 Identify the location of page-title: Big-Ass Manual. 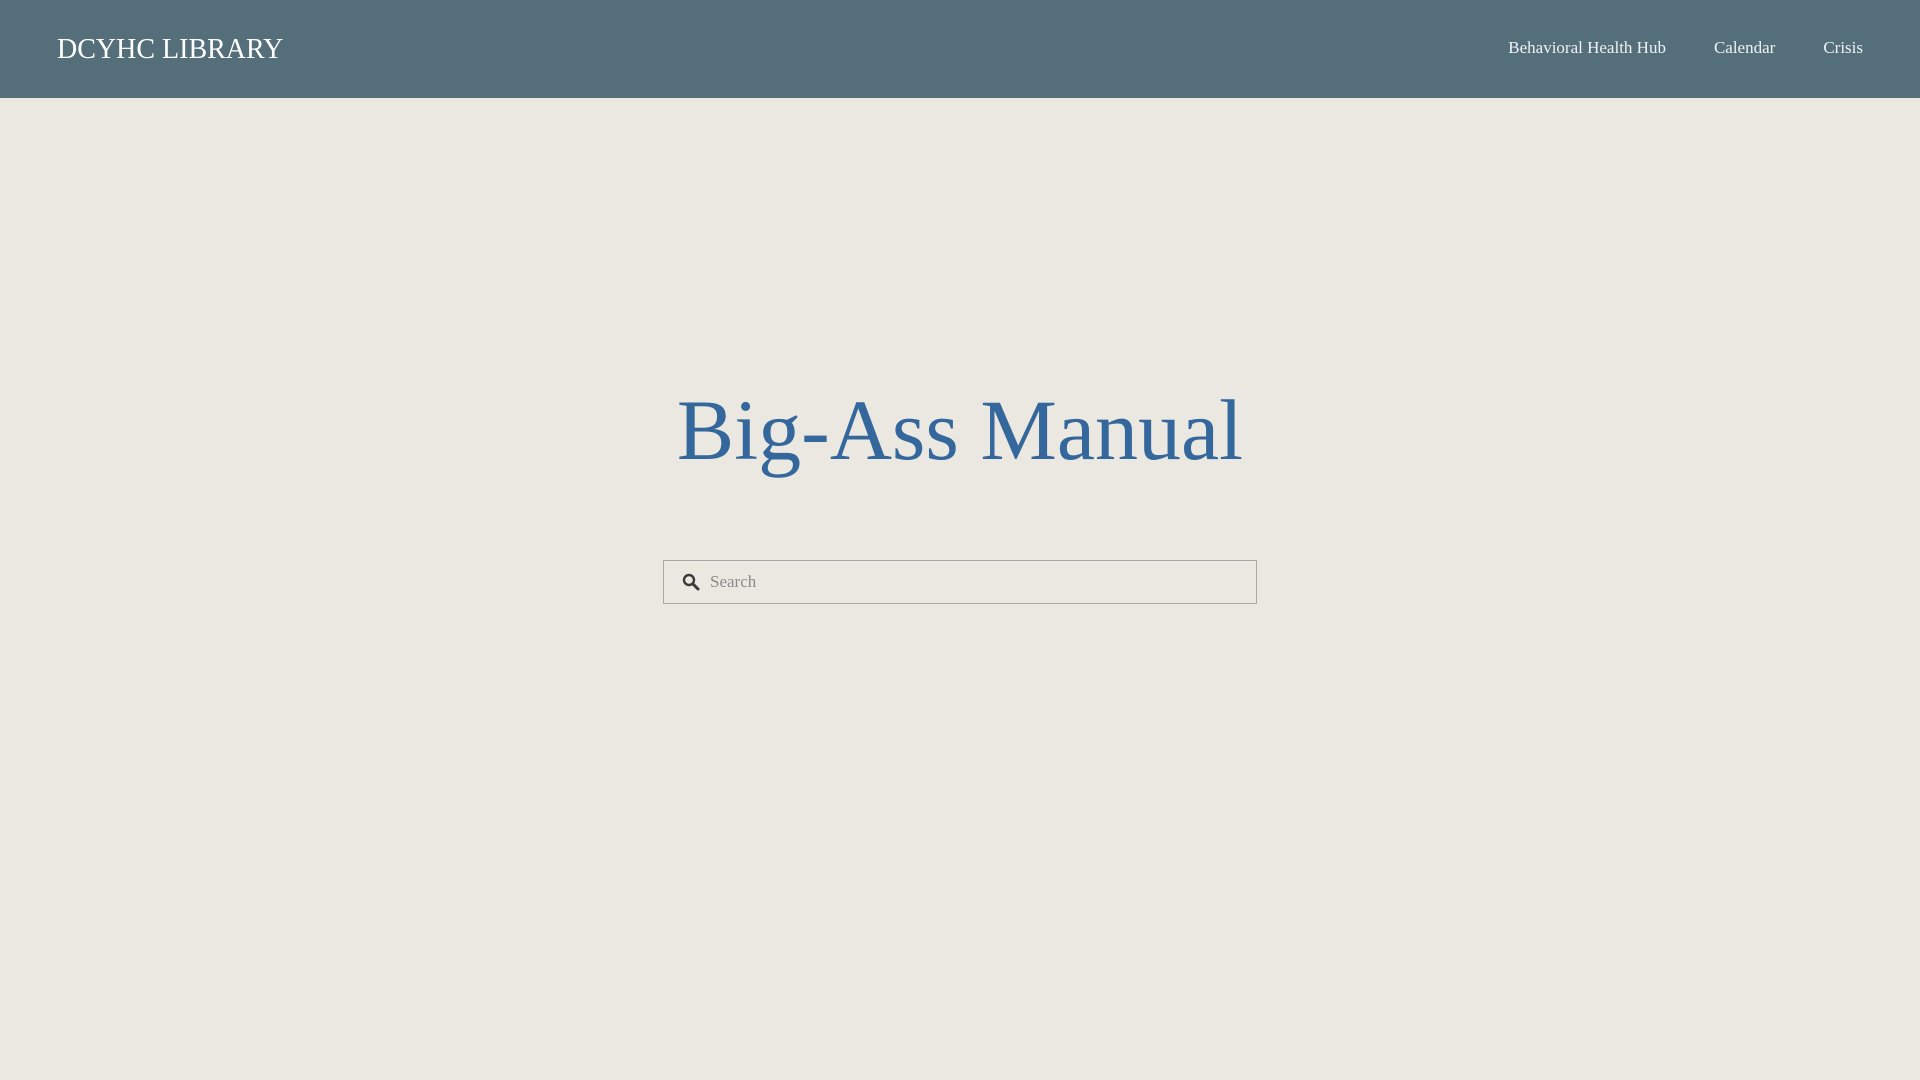
(960, 430).